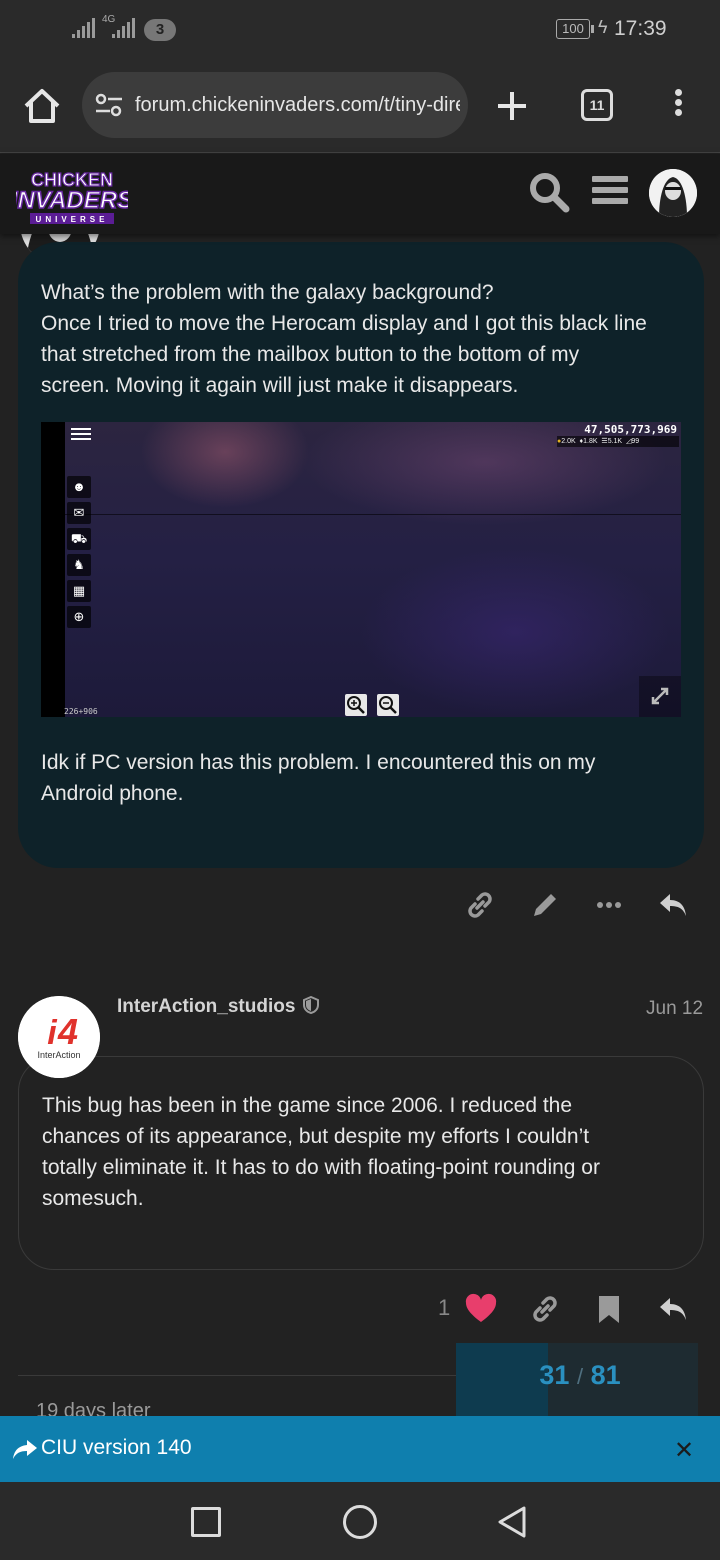 This screenshot has width=720, height=1560. I want to click on browser-menu-icon, so click(678, 106).